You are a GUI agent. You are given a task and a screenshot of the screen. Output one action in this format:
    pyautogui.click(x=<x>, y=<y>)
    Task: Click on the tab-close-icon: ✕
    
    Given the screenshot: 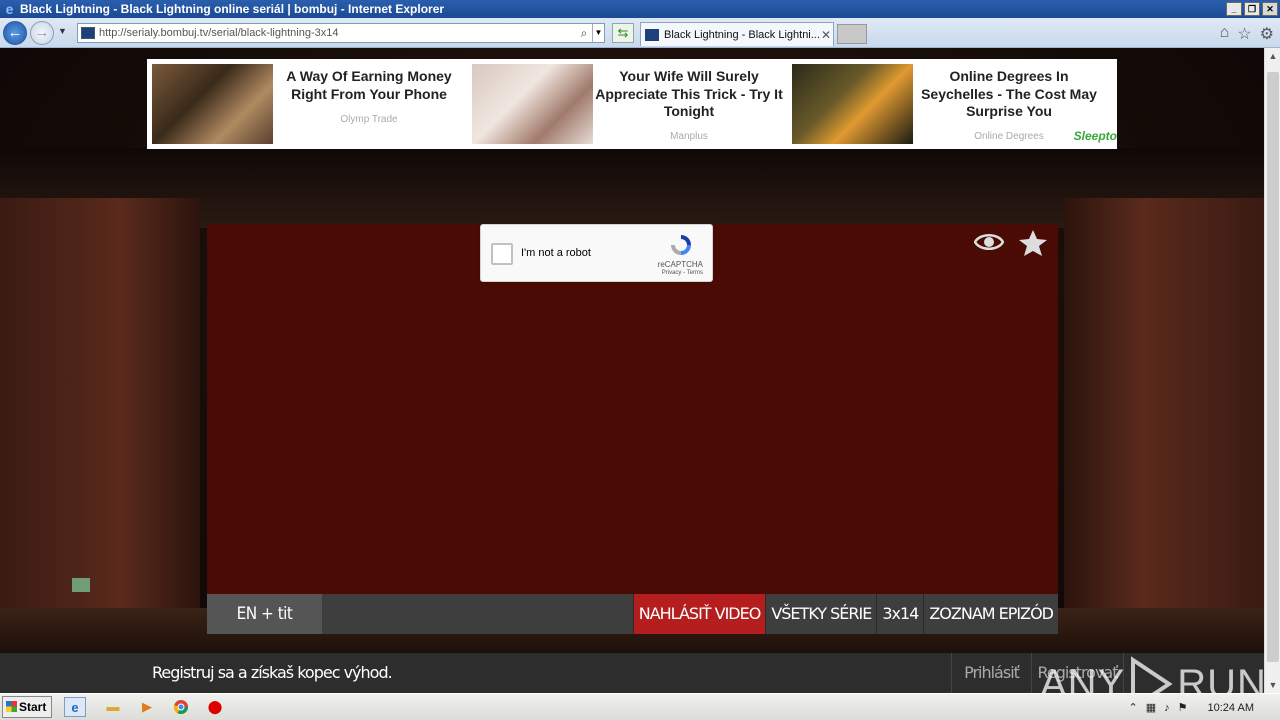 What is the action you would take?
    pyautogui.click(x=826, y=35)
    